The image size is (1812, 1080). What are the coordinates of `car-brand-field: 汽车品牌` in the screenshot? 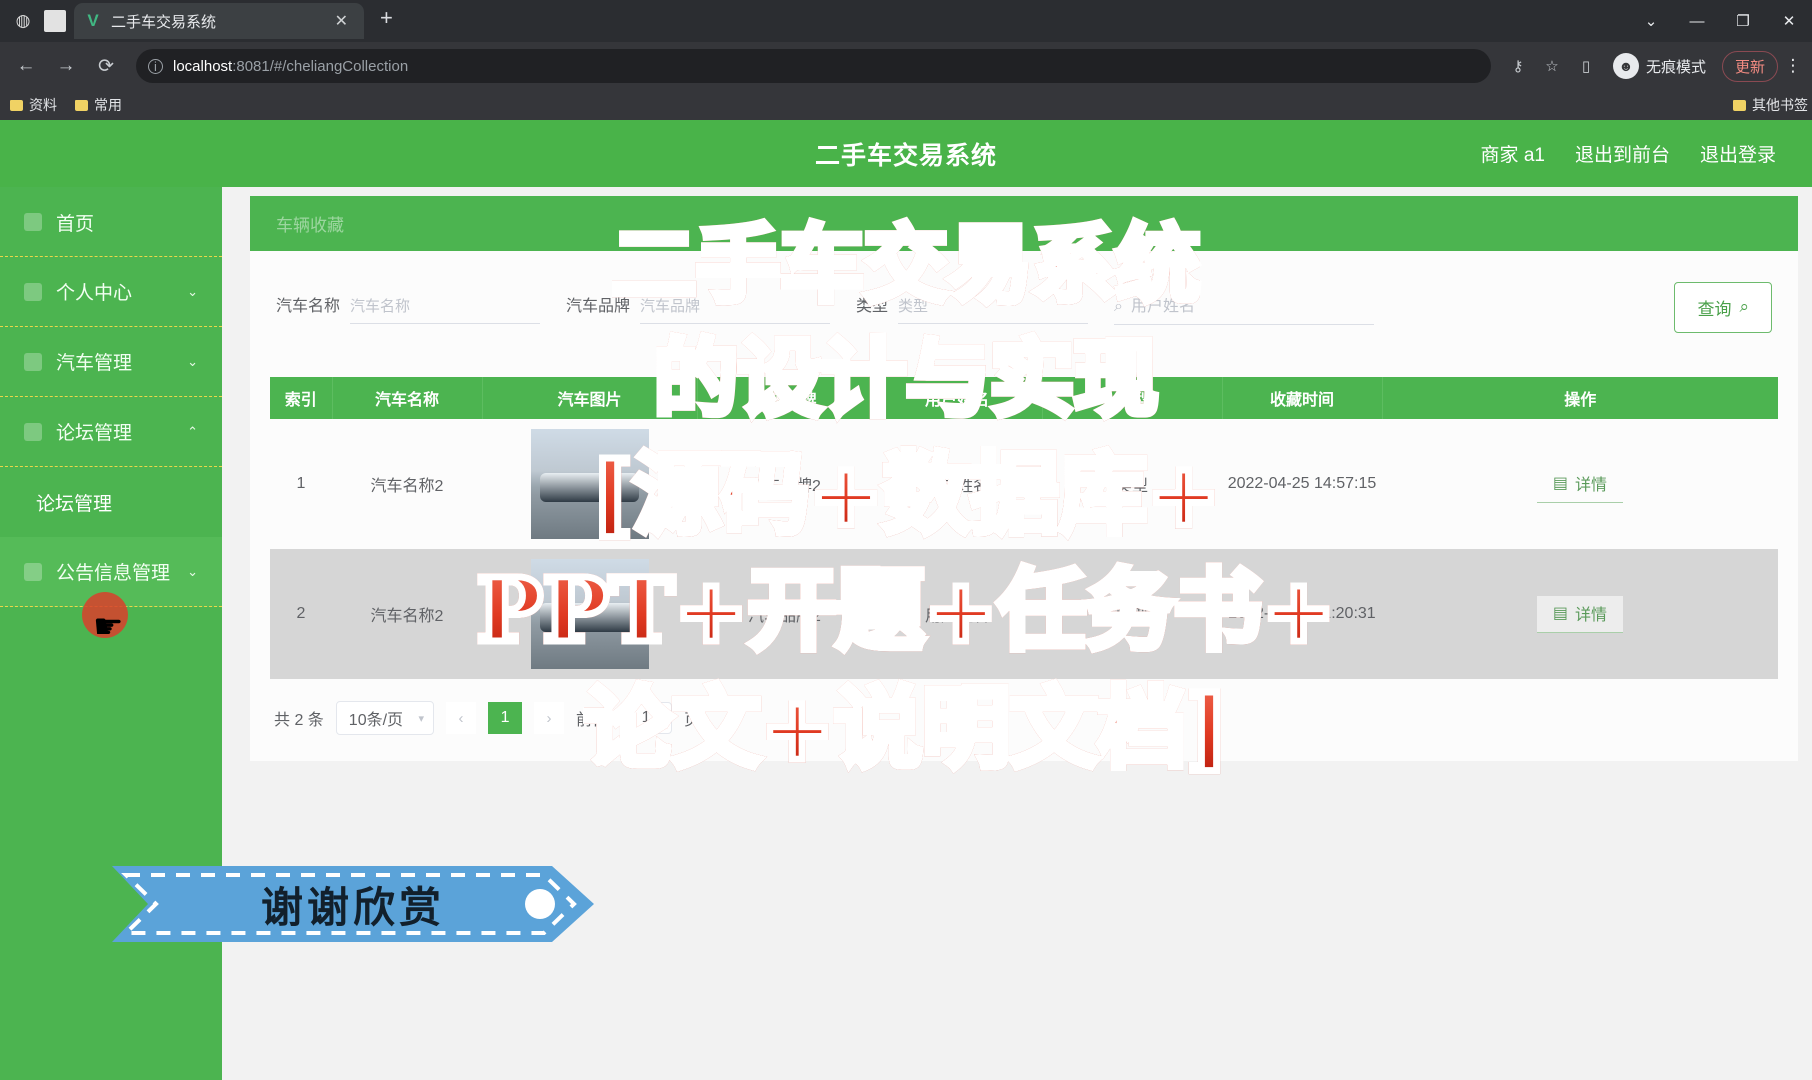 It's located at (698, 307).